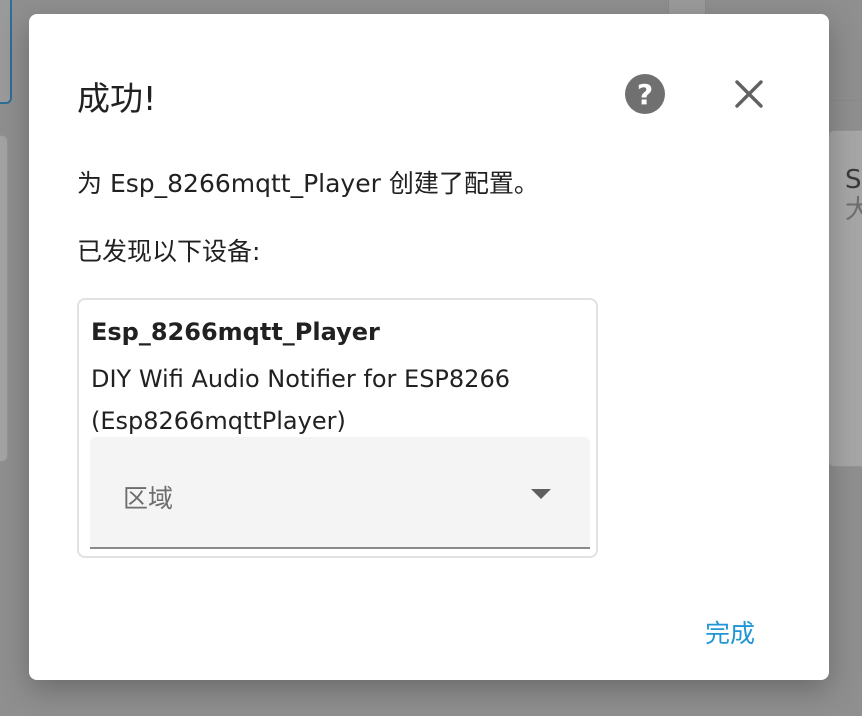 This screenshot has width=862, height=716. I want to click on dropdown-arrow-icon, so click(541, 494).